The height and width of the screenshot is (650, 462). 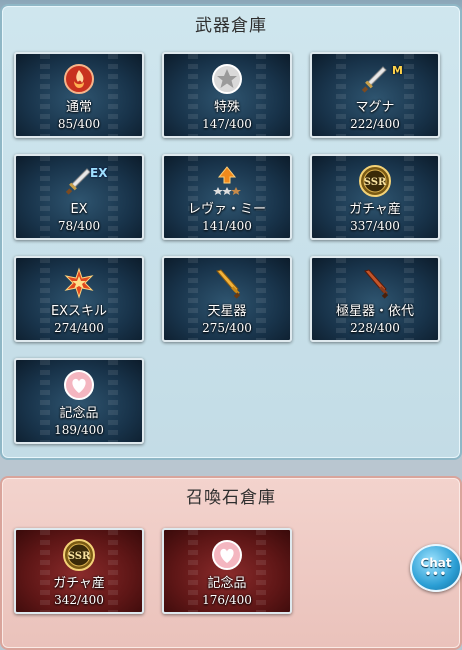 I want to click on weapon-tile-leva-mii: レヴァ・ミー 141/400, so click(x=227, y=197).